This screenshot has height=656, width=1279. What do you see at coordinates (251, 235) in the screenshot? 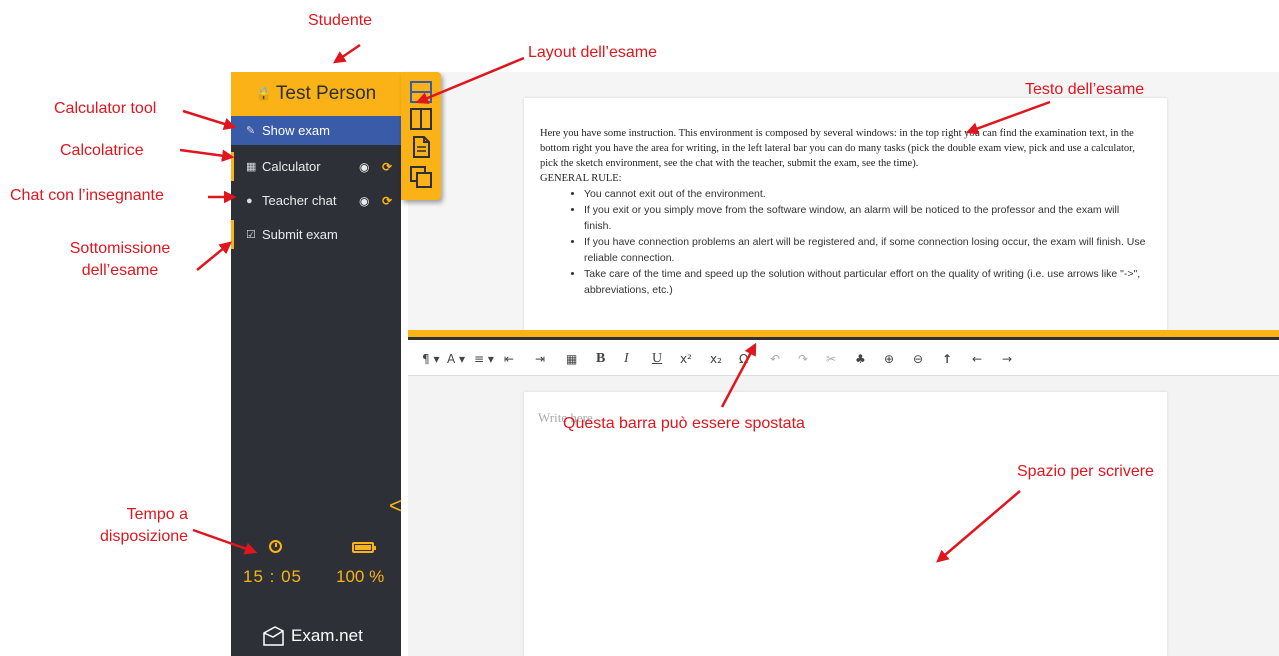
I see `check-square-icon: ☑` at bounding box center [251, 235].